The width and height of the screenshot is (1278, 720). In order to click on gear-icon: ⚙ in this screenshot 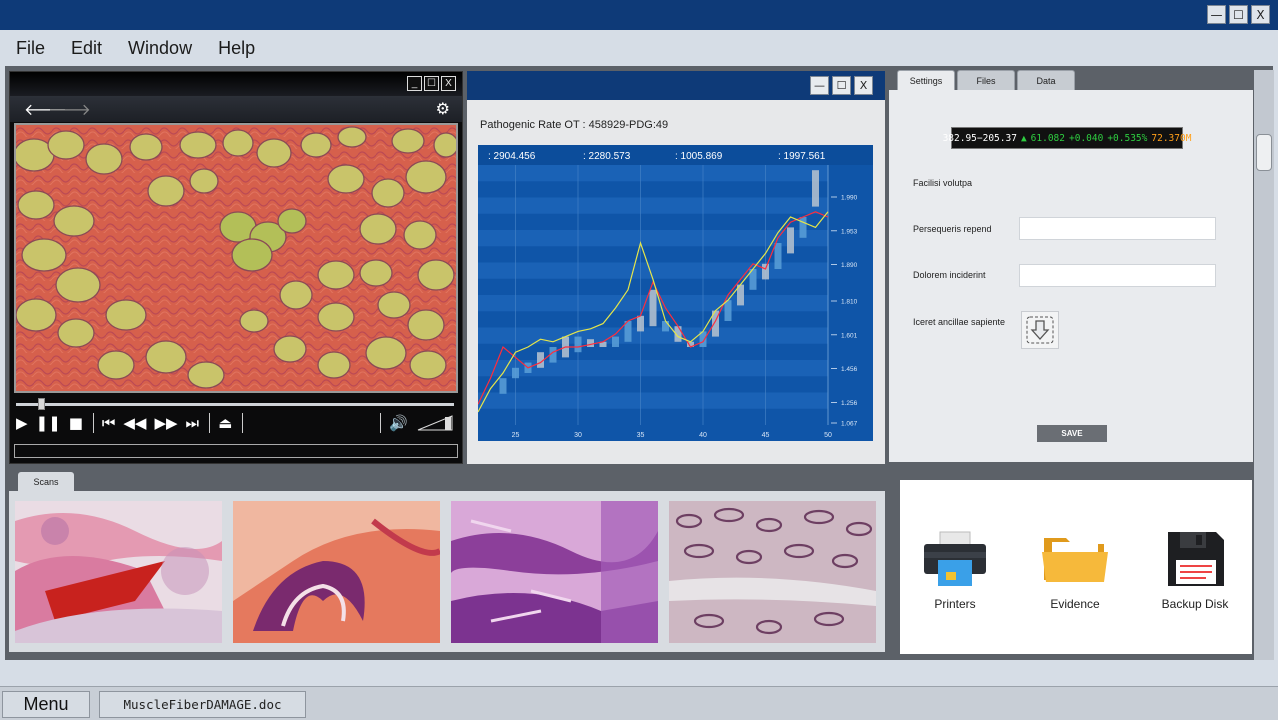, I will do `click(443, 109)`.